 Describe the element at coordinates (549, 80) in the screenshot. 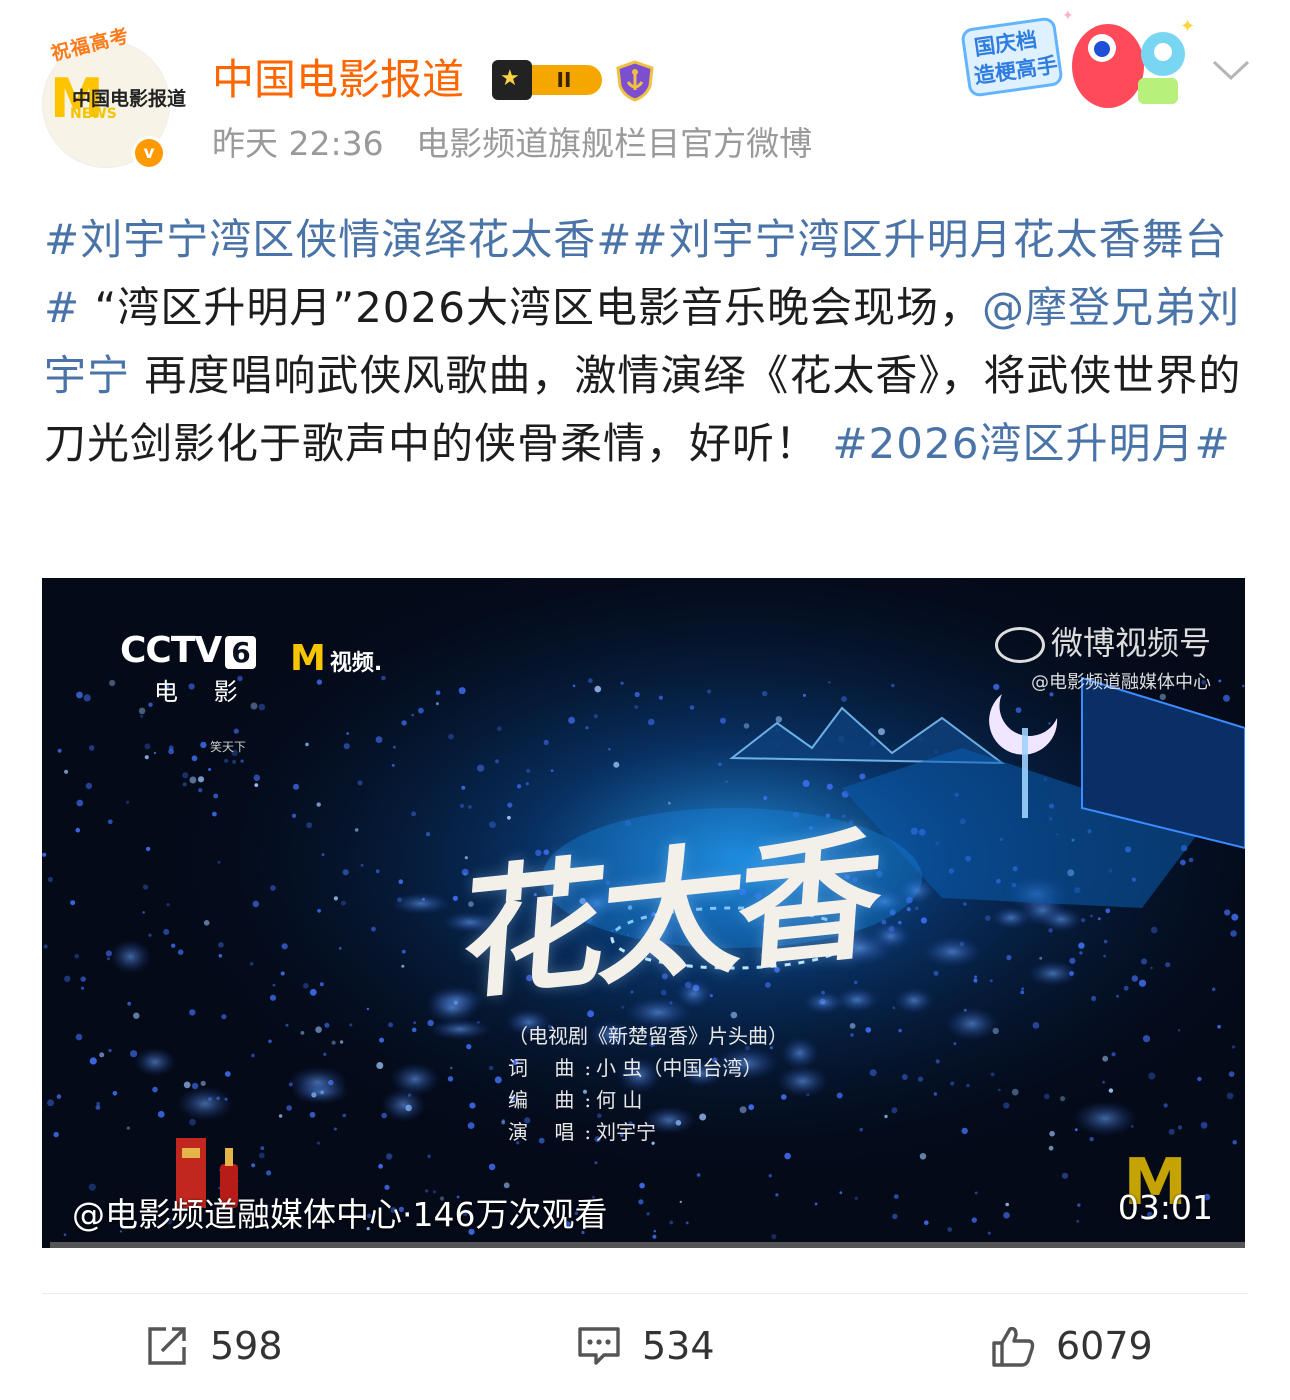

I see `crown-icon: II ★` at that location.